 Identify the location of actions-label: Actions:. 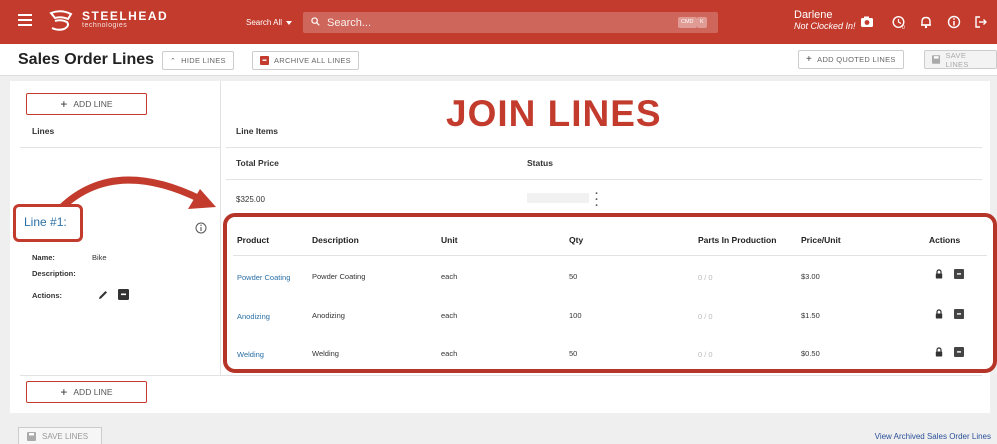
(47, 295).